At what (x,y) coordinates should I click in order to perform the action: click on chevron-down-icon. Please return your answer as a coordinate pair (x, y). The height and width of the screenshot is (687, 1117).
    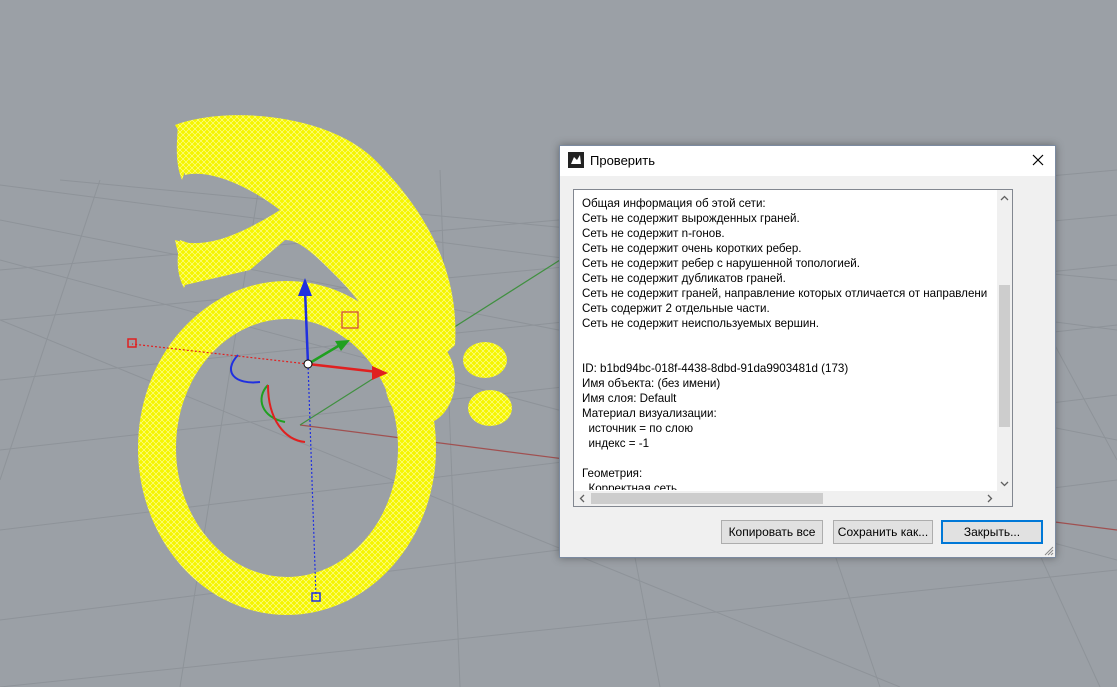
    Looking at the image, I should click on (1004, 483).